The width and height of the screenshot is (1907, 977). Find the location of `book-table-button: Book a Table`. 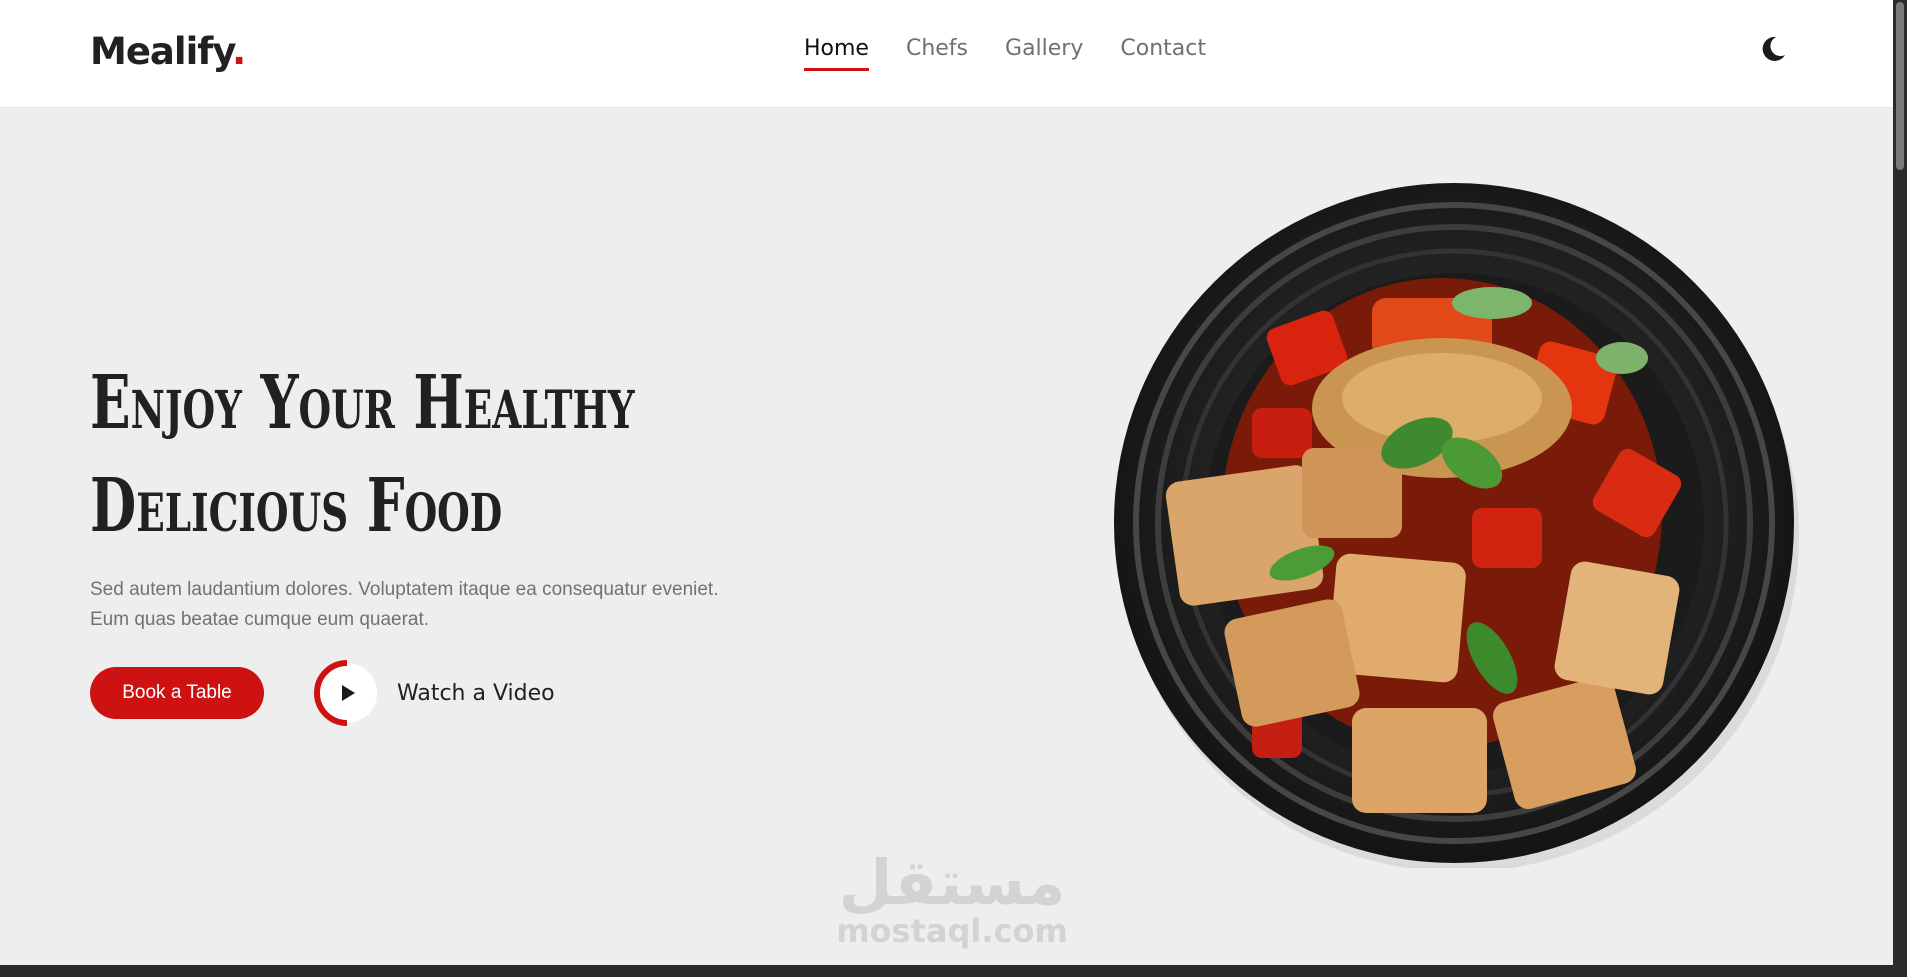

book-table-button: Book a Table is located at coordinates (177, 693).